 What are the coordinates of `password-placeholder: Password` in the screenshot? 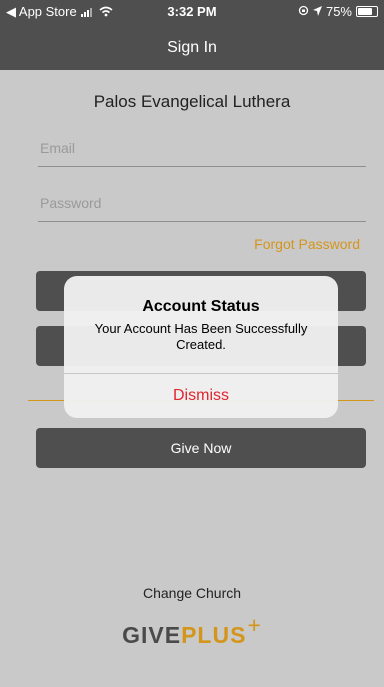 It's located at (71, 203).